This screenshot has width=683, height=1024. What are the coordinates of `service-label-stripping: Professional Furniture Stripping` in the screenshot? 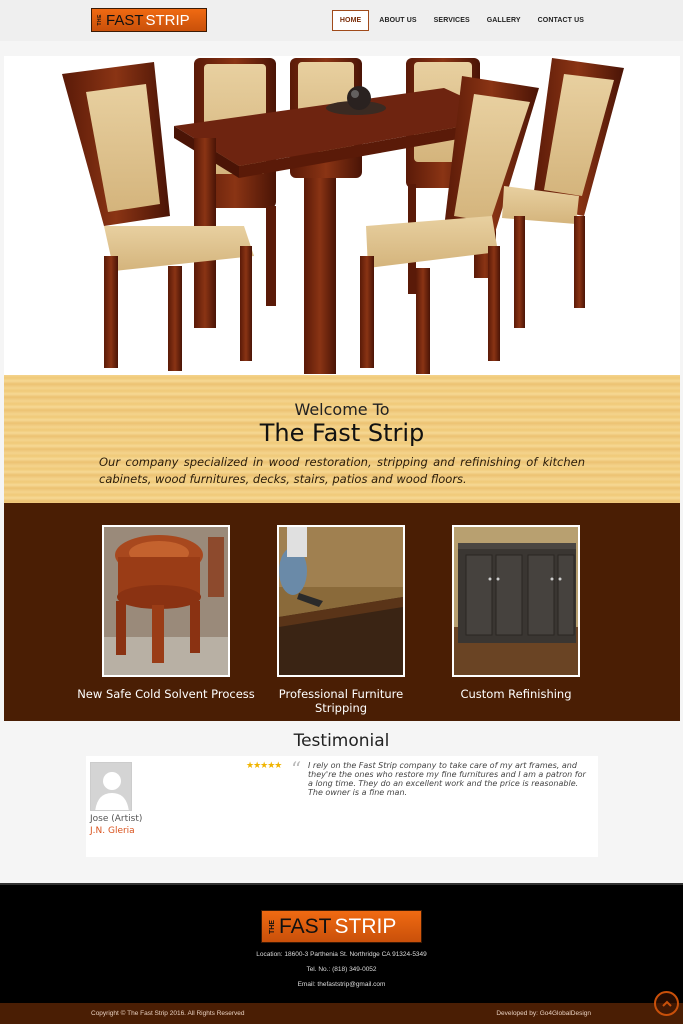 It's located at (341, 701).